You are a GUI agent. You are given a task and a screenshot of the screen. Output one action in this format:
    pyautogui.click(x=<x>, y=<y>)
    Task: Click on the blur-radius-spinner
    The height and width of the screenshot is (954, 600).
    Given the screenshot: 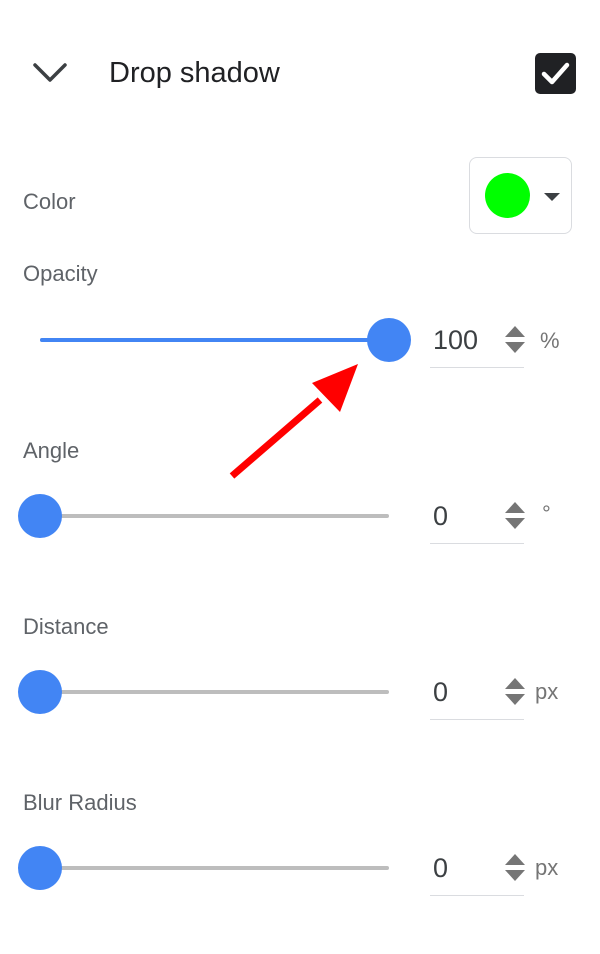 What is the action you would take?
    pyautogui.click(x=515, y=869)
    